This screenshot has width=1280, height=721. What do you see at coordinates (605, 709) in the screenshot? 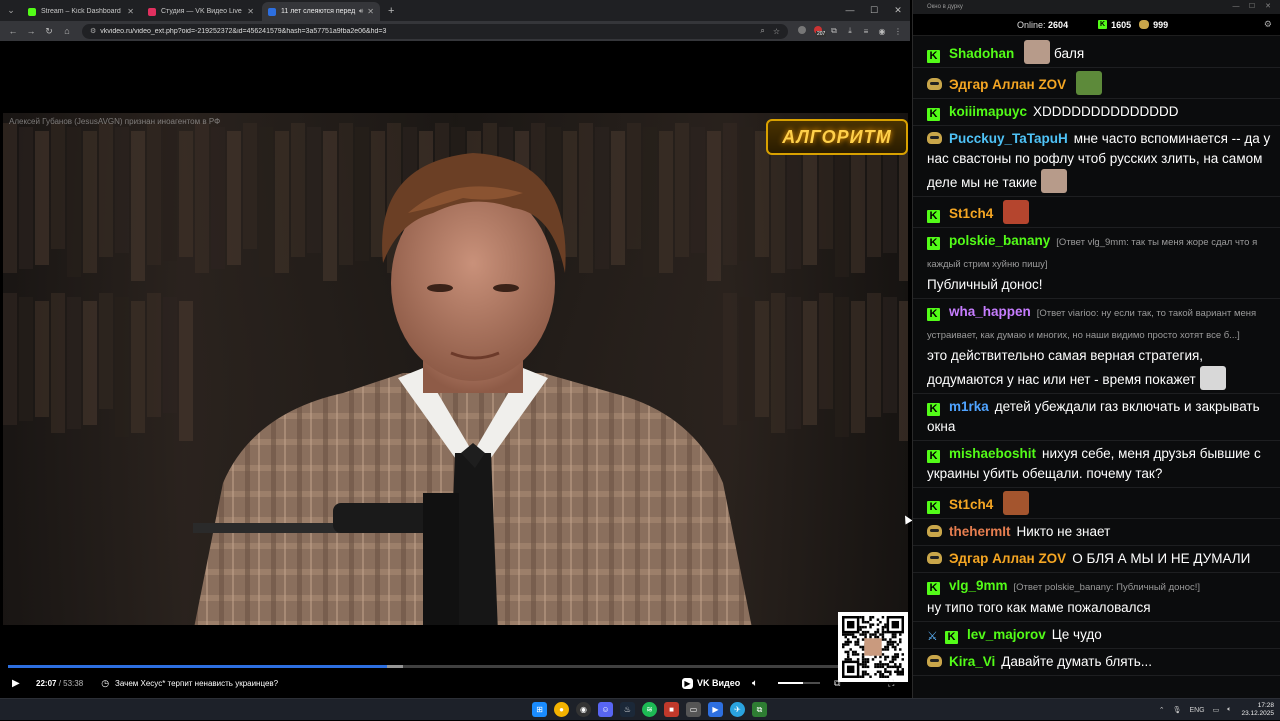
I see `discord-icon: ☺` at bounding box center [605, 709].